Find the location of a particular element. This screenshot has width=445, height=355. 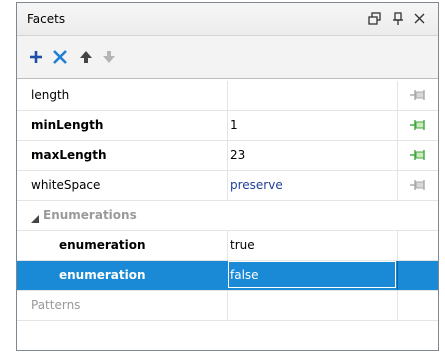

expand-arrow-icon is located at coordinates (35, 217).